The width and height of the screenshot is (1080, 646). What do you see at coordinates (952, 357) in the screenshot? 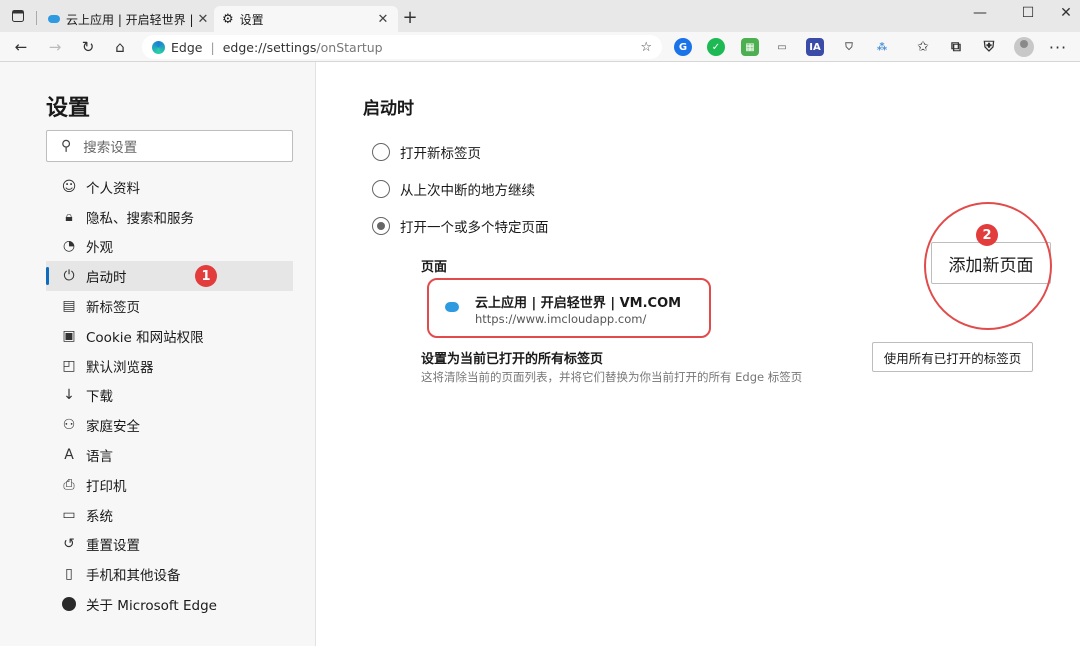
I see `use-all-open-tabs-button: 使用所有已打开的标签页` at bounding box center [952, 357].